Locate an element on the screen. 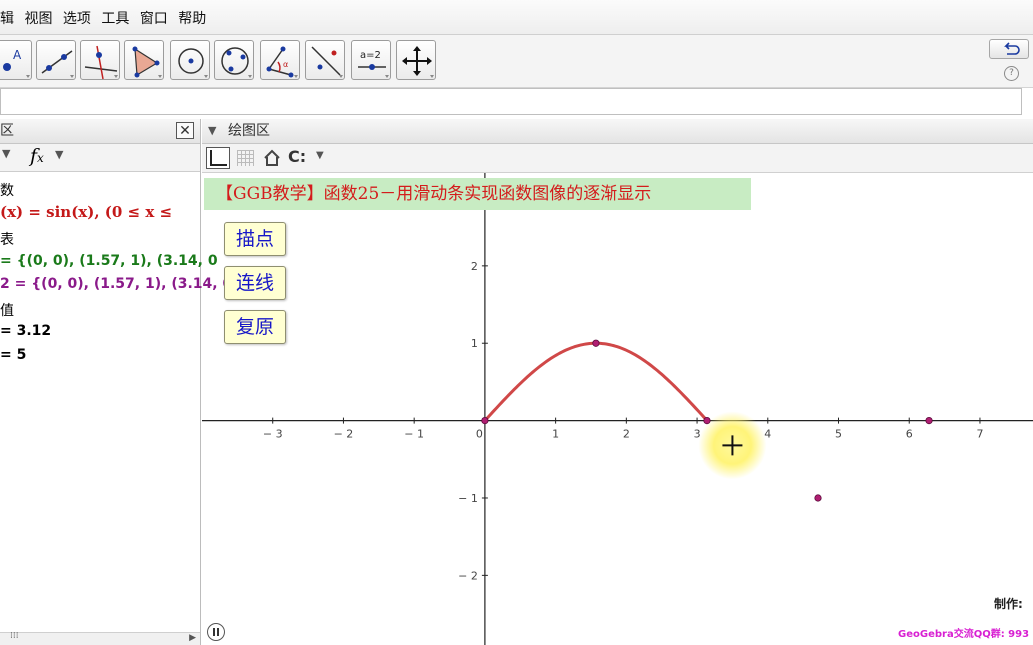 The height and width of the screenshot is (645, 1033). graphics-style-bar: C: ▼ is located at coordinates (617, 158).